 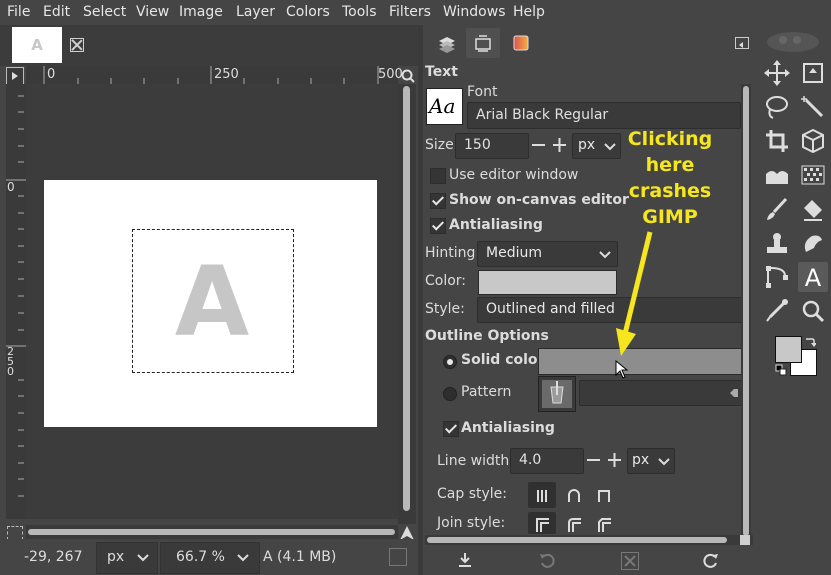 I want to click on ruler-tick-250: 250, so click(x=226, y=74).